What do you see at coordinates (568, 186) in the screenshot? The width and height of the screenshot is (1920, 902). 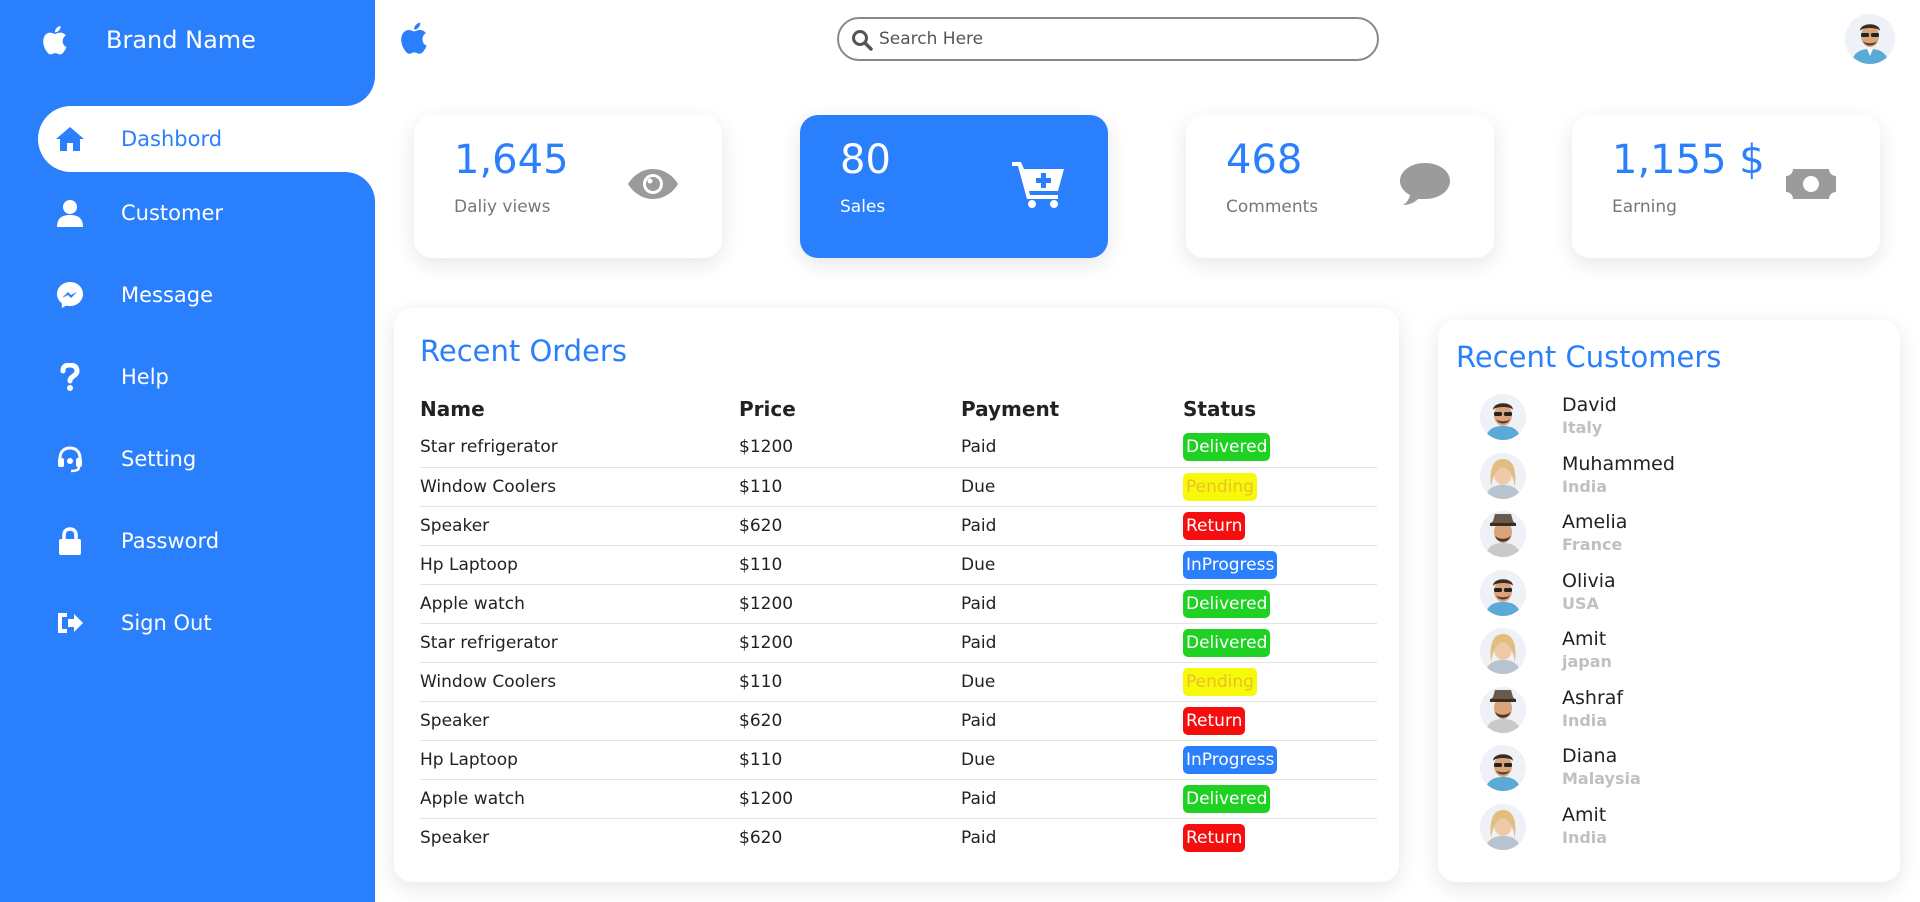 I see `stat-card-daily-views: 1,645 Daliy views` at bounding box center [568, 186].